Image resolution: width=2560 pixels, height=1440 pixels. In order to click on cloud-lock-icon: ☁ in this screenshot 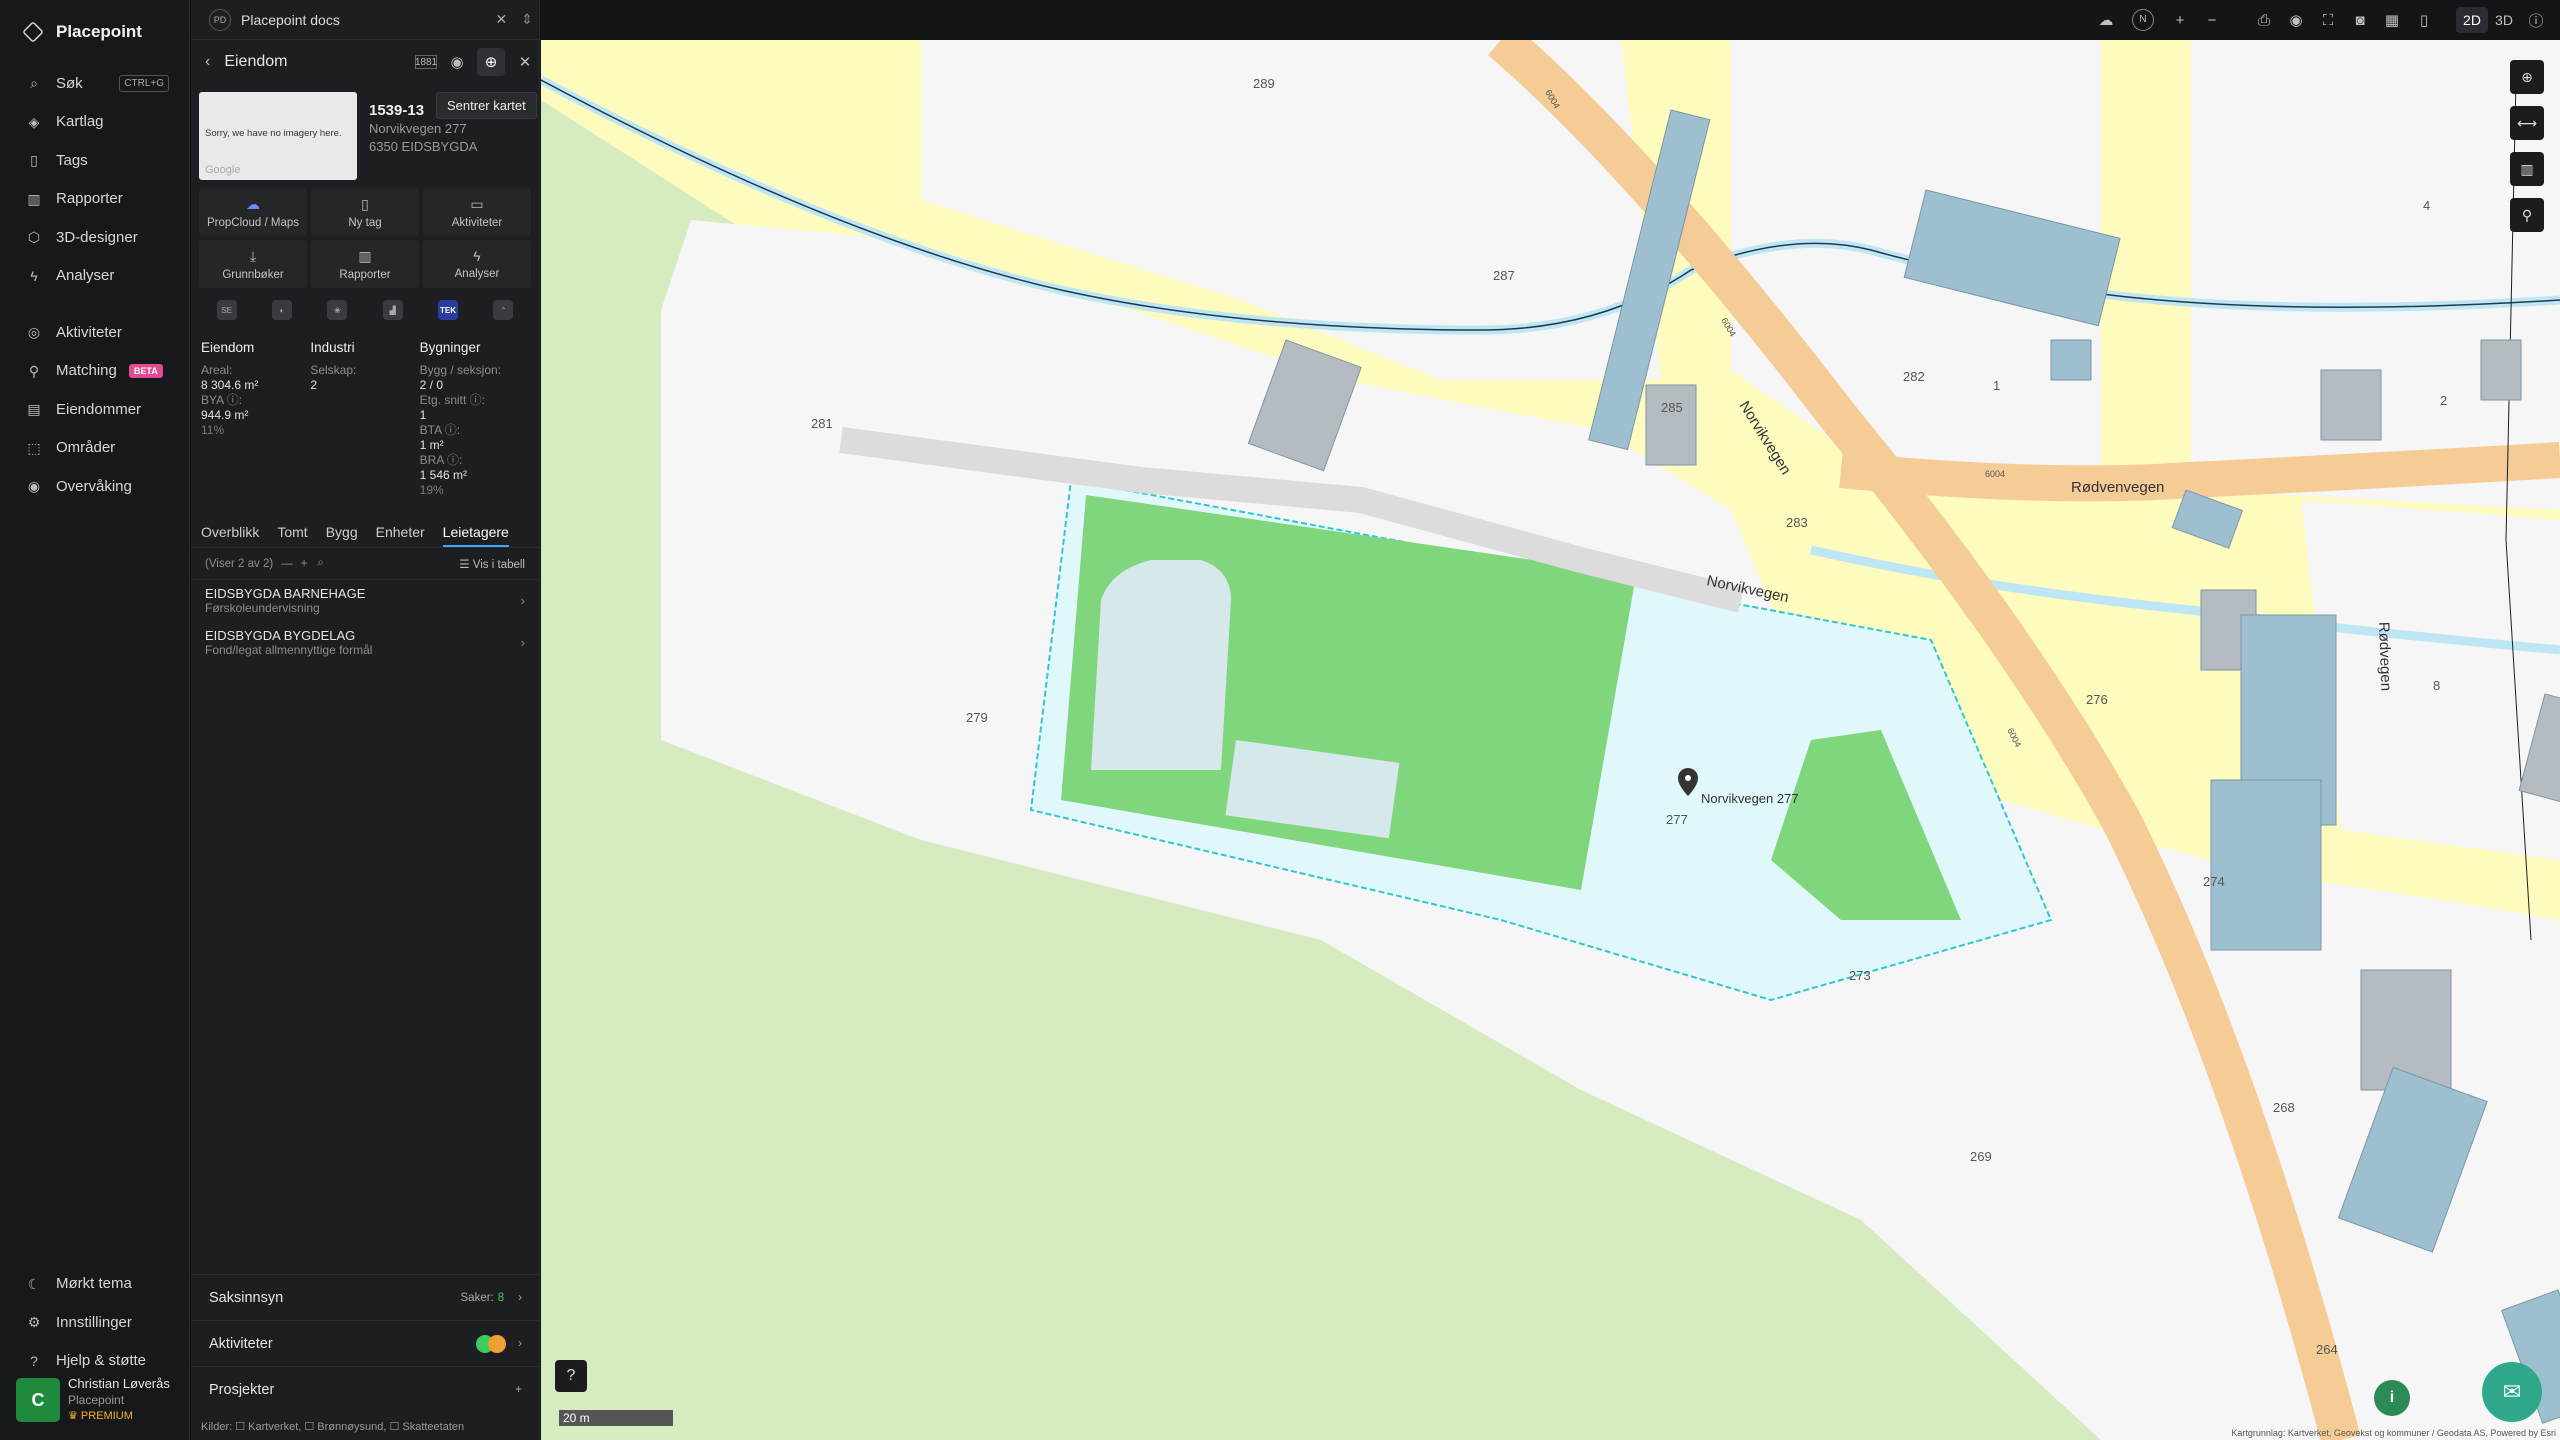, I will do `click(2106, 20)`.